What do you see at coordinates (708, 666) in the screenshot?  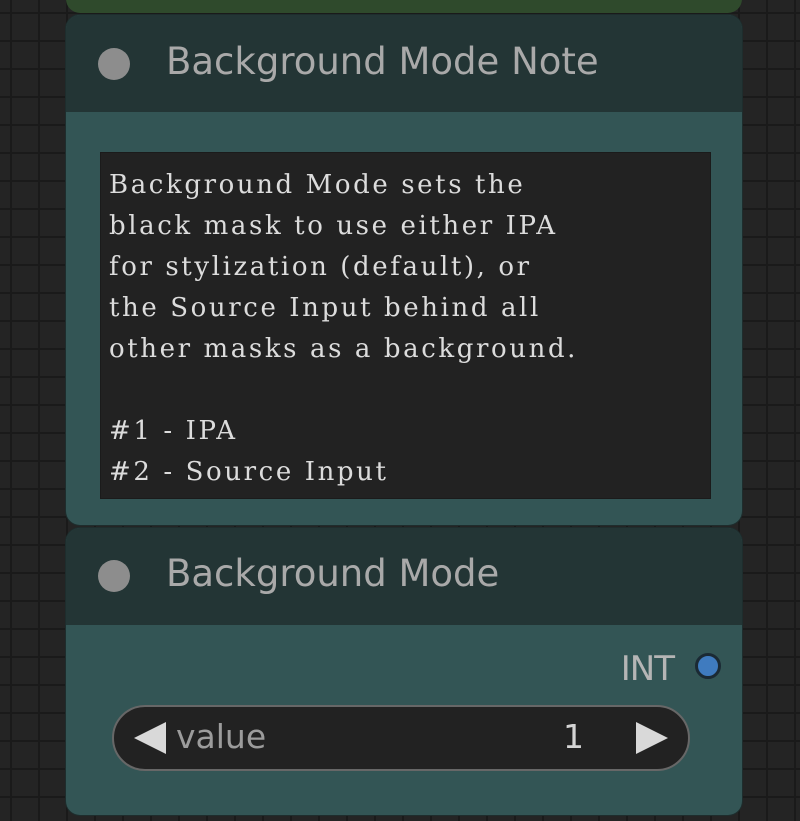 I see `output-slot-icon` at bounding box center [708, 666].